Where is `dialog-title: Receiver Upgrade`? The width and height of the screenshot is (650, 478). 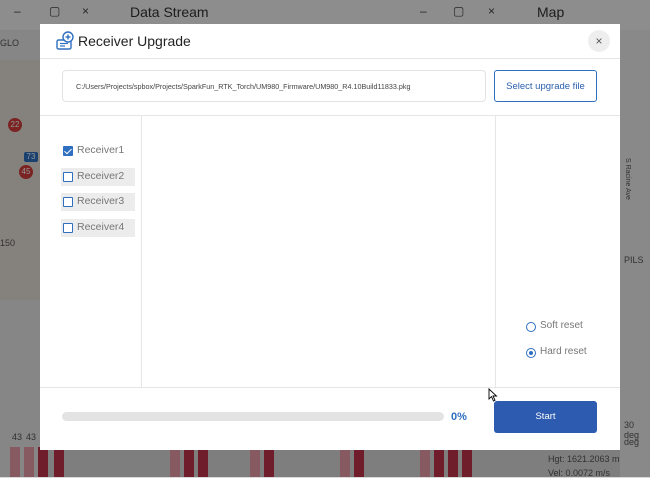
dialog-title: Receiver Upgrade is located at coordinates (134, 41).